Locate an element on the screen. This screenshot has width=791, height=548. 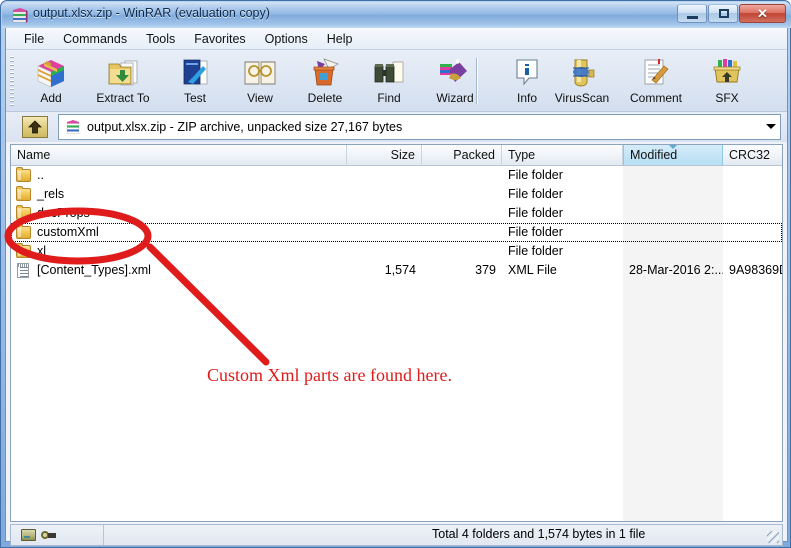
cell-name: xl is located at coordinates (42, 251).